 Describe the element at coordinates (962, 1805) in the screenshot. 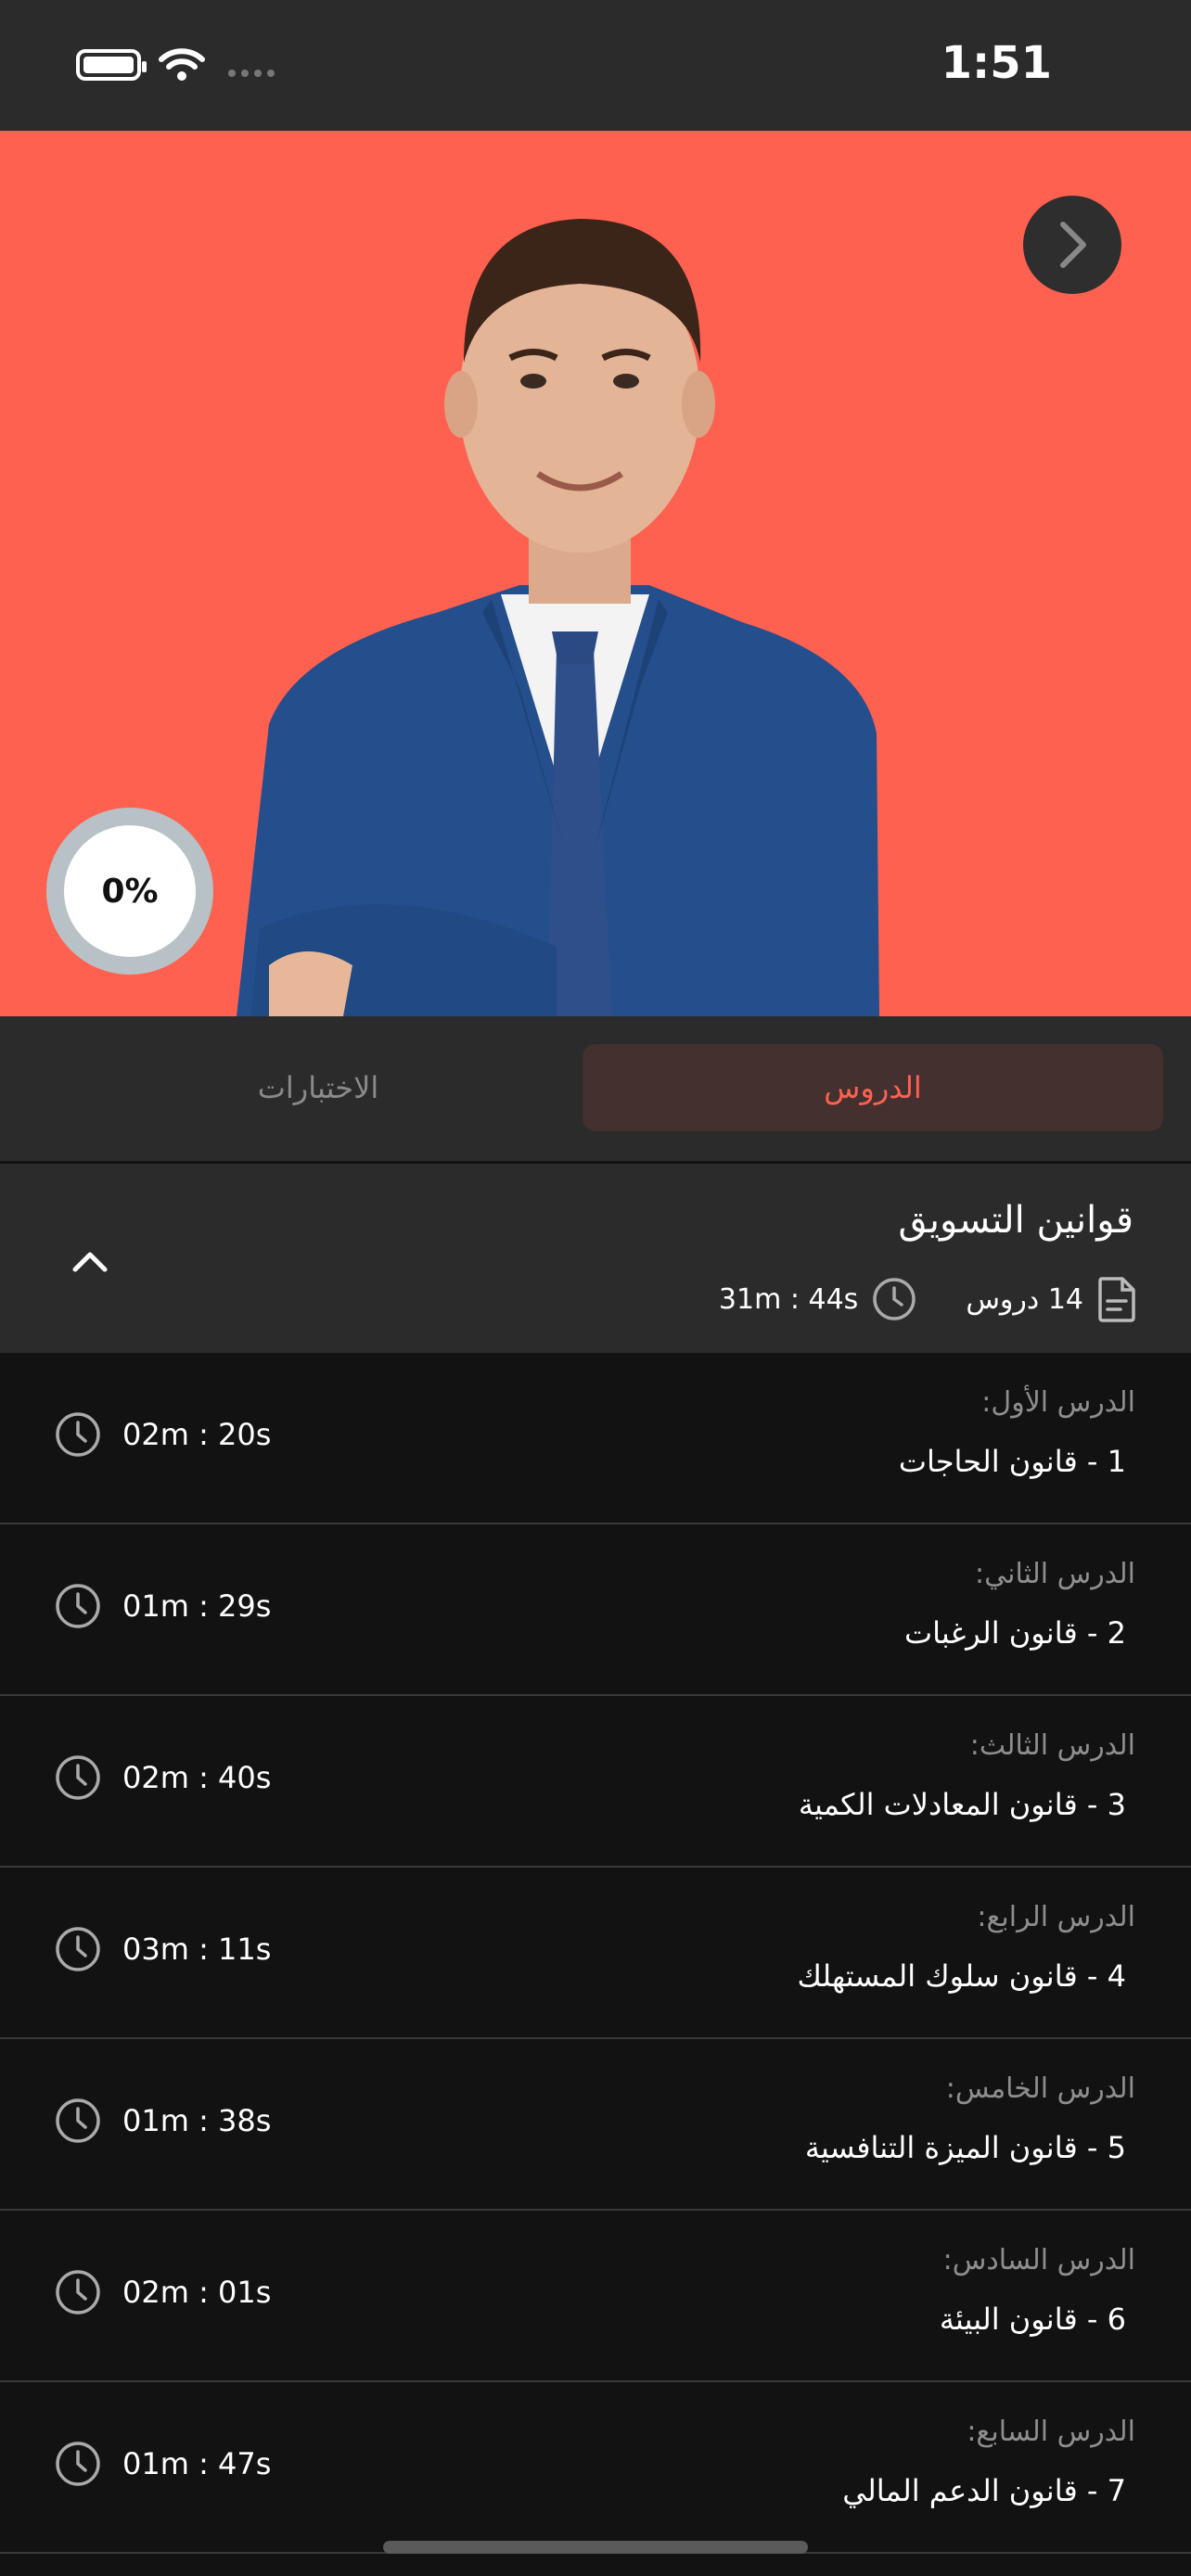

I see `lesson-title: 3 - قانون المعادلات الكمية` at that location.